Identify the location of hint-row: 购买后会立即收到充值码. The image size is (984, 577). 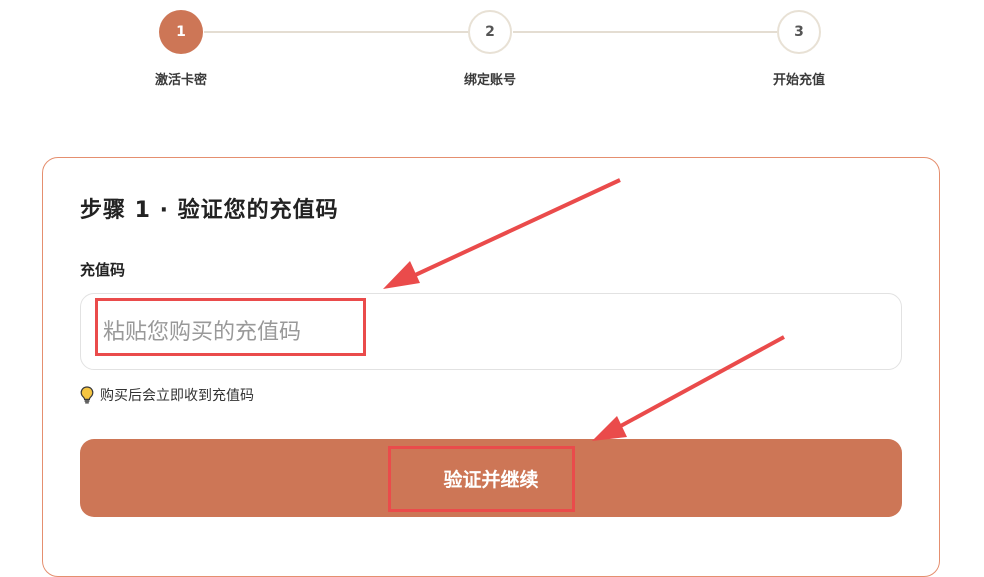
(167, 395).